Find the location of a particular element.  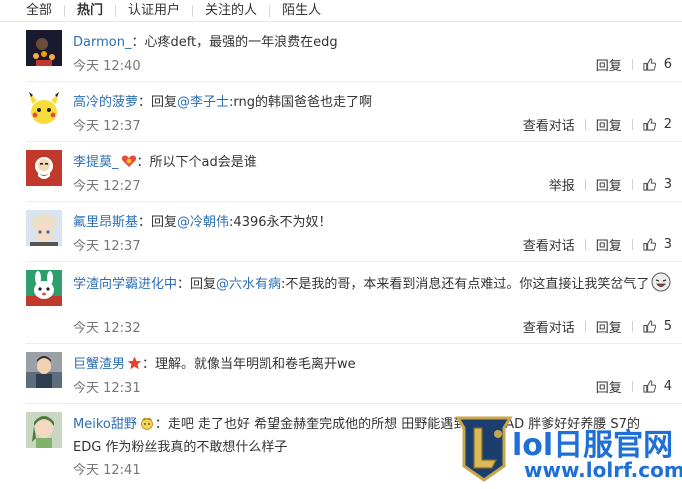

comment-text: 氟里昂斯基：回复@冷朝伟:4396永不为奴！ is located at coordinates (373, 222).